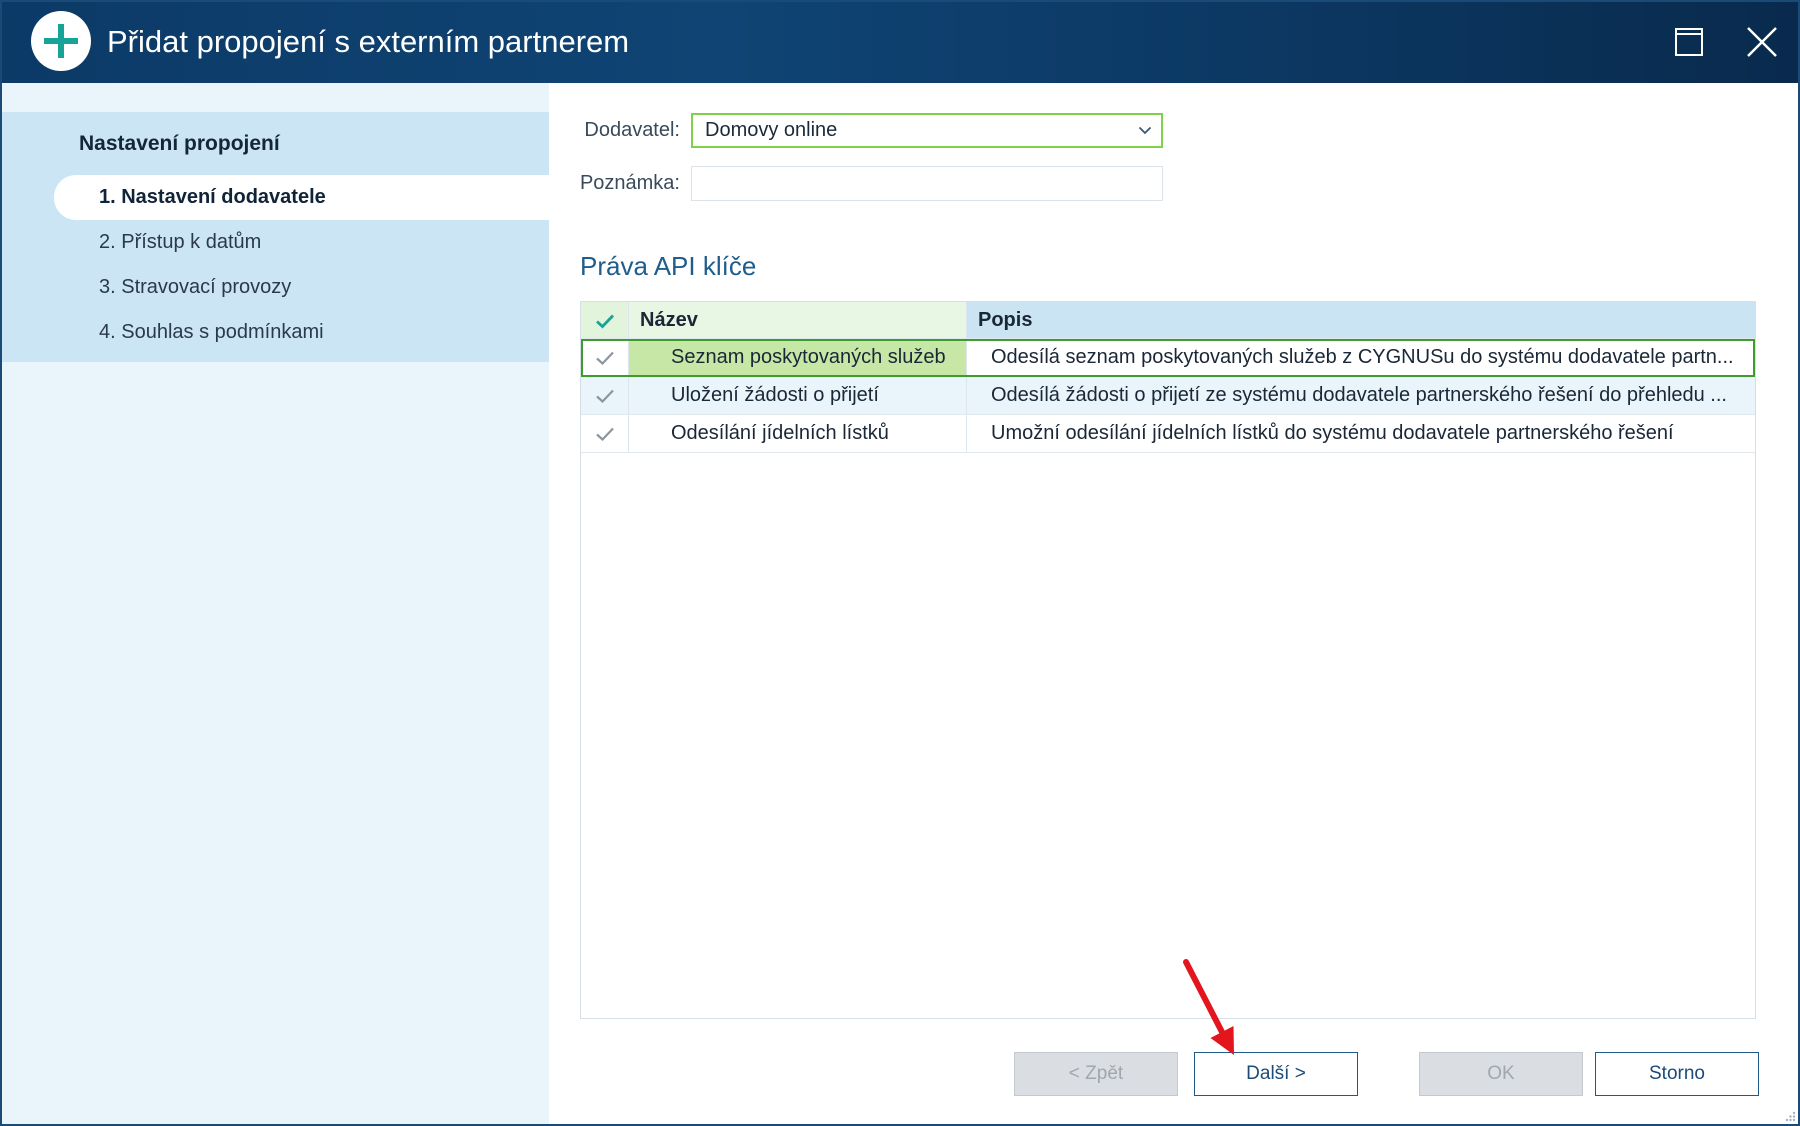 This screenshot has height=1126, width=1800. Describe the element at coordinates (1145, 130) in the screenshot. I see `chevron-down-icon` at that location.